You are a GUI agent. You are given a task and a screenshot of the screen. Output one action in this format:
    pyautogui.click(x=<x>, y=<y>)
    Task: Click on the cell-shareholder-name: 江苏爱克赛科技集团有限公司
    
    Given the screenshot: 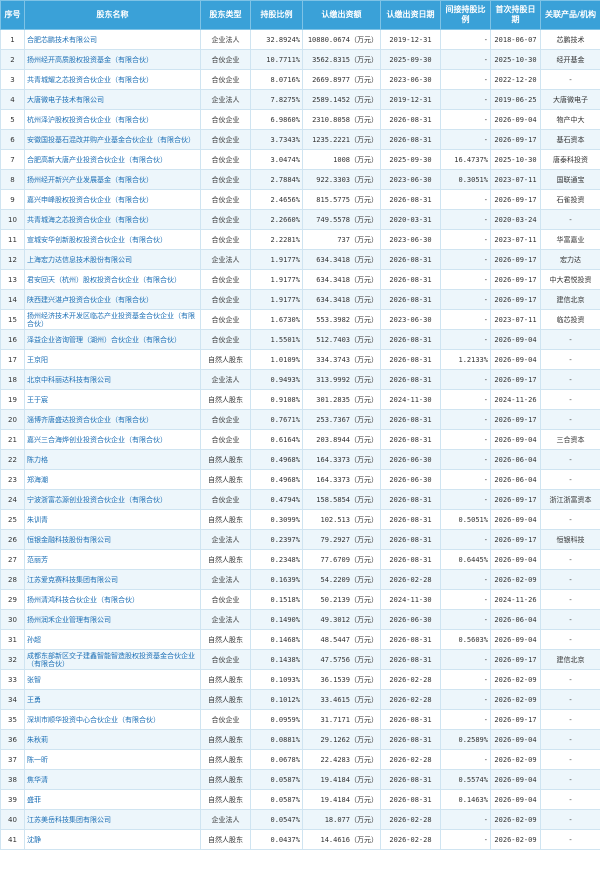 What is the action you would take?
    pyautogui.click(x=112, y=579)
    